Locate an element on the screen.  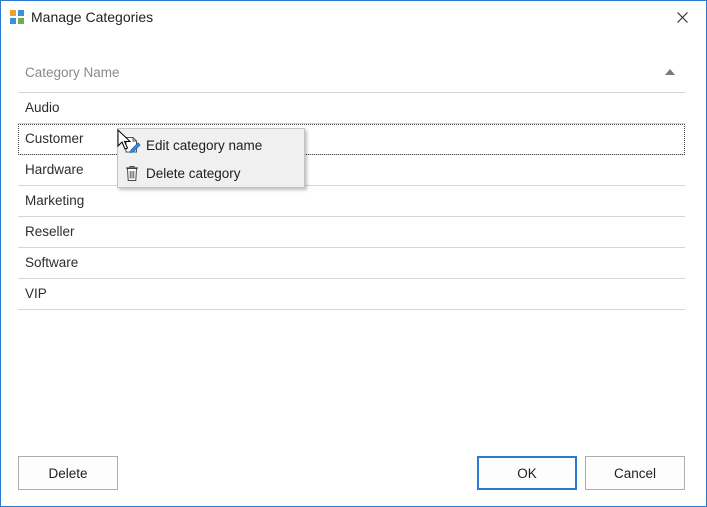
close-button is located at coordinates (682, 17).